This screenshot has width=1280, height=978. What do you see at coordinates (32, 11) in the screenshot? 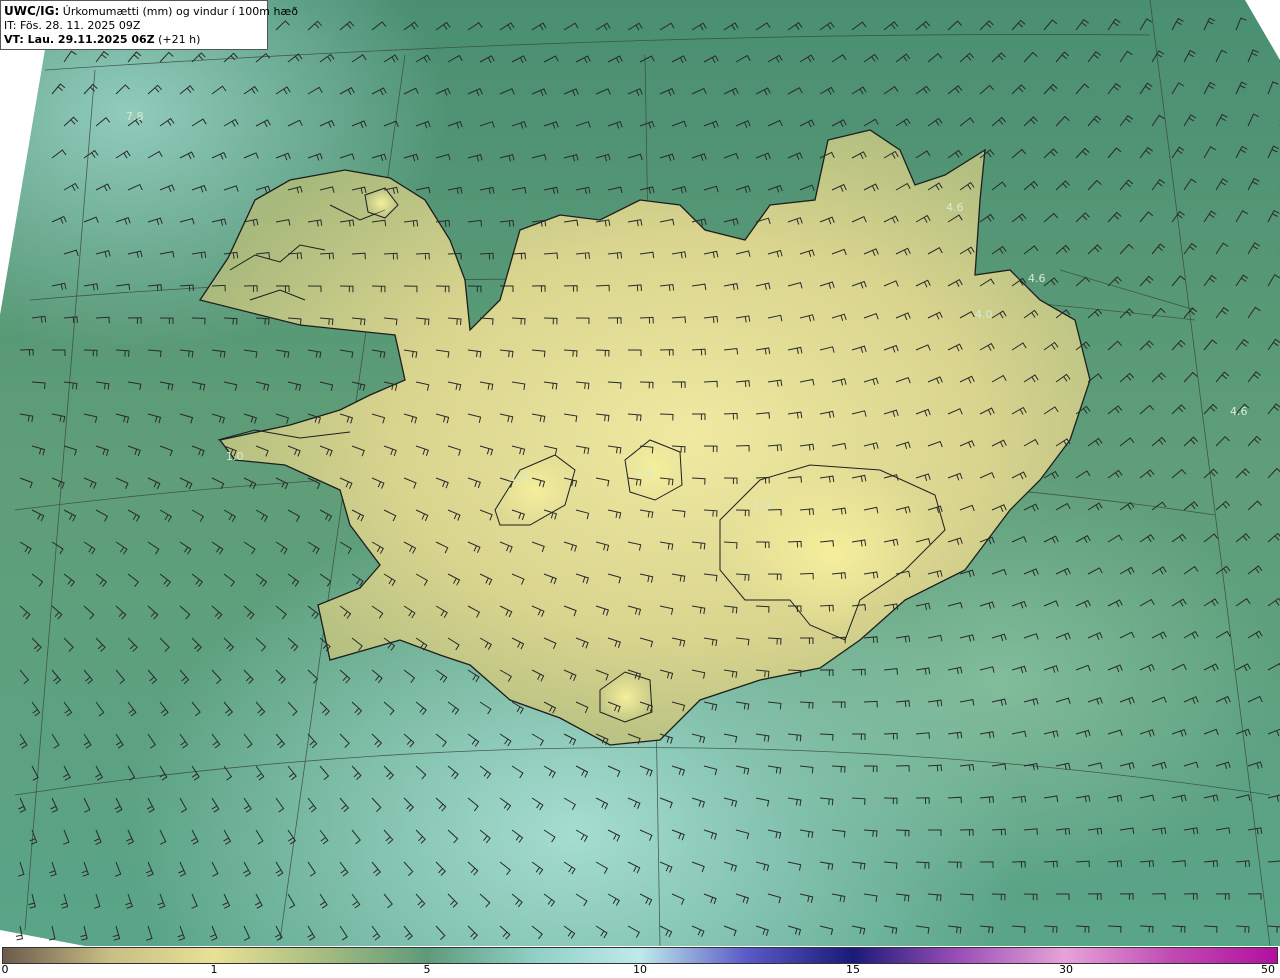
I see `product-code: UWC/IG:` at bounding box center [32, 11].